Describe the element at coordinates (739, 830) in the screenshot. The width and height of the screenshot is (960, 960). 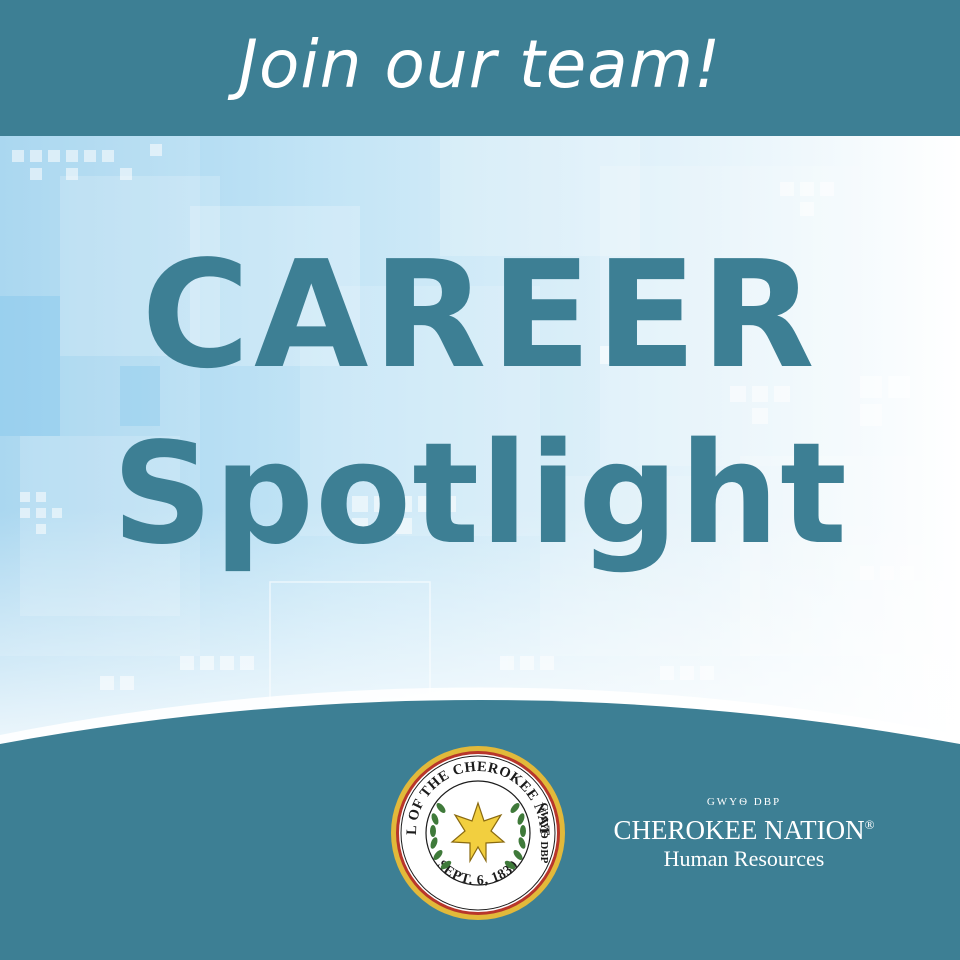
I see `org-name: CHEROKEE NATION` at that location.